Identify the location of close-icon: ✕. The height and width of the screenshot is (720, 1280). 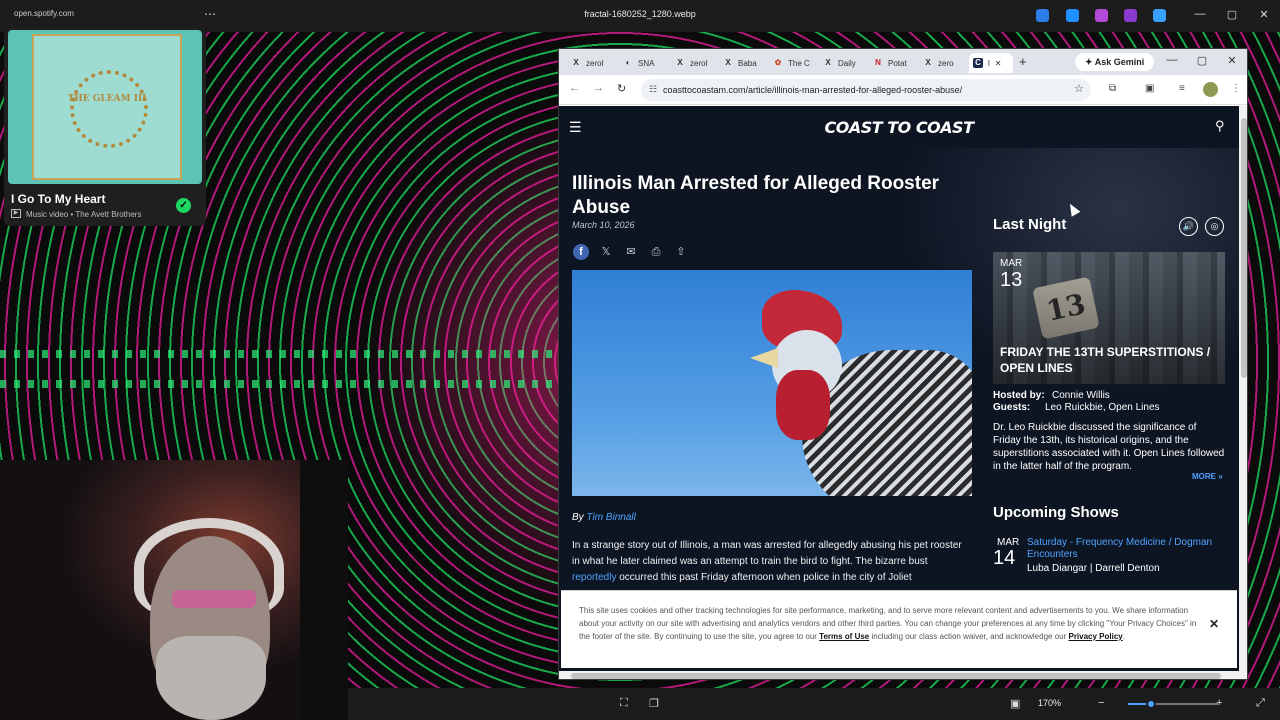
(1214, 624).